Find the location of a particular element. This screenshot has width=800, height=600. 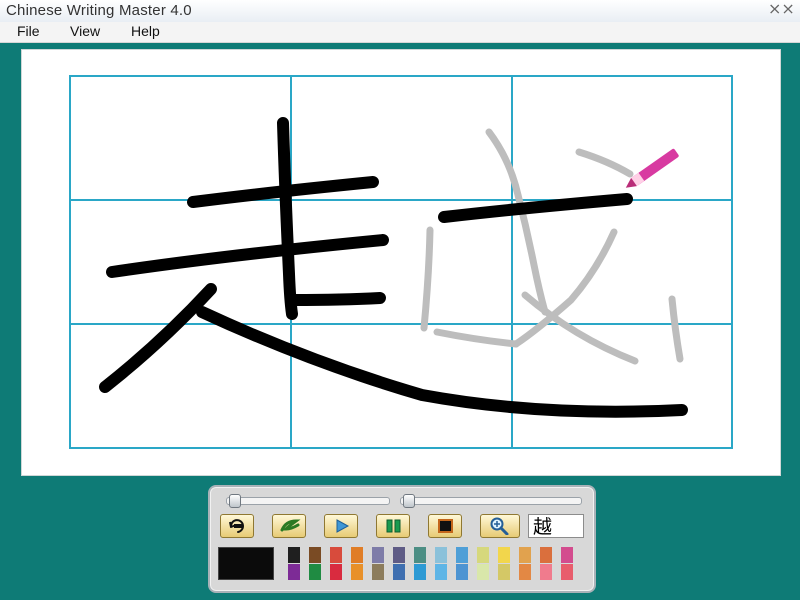

color-palette is located at coordinates (437, 564).